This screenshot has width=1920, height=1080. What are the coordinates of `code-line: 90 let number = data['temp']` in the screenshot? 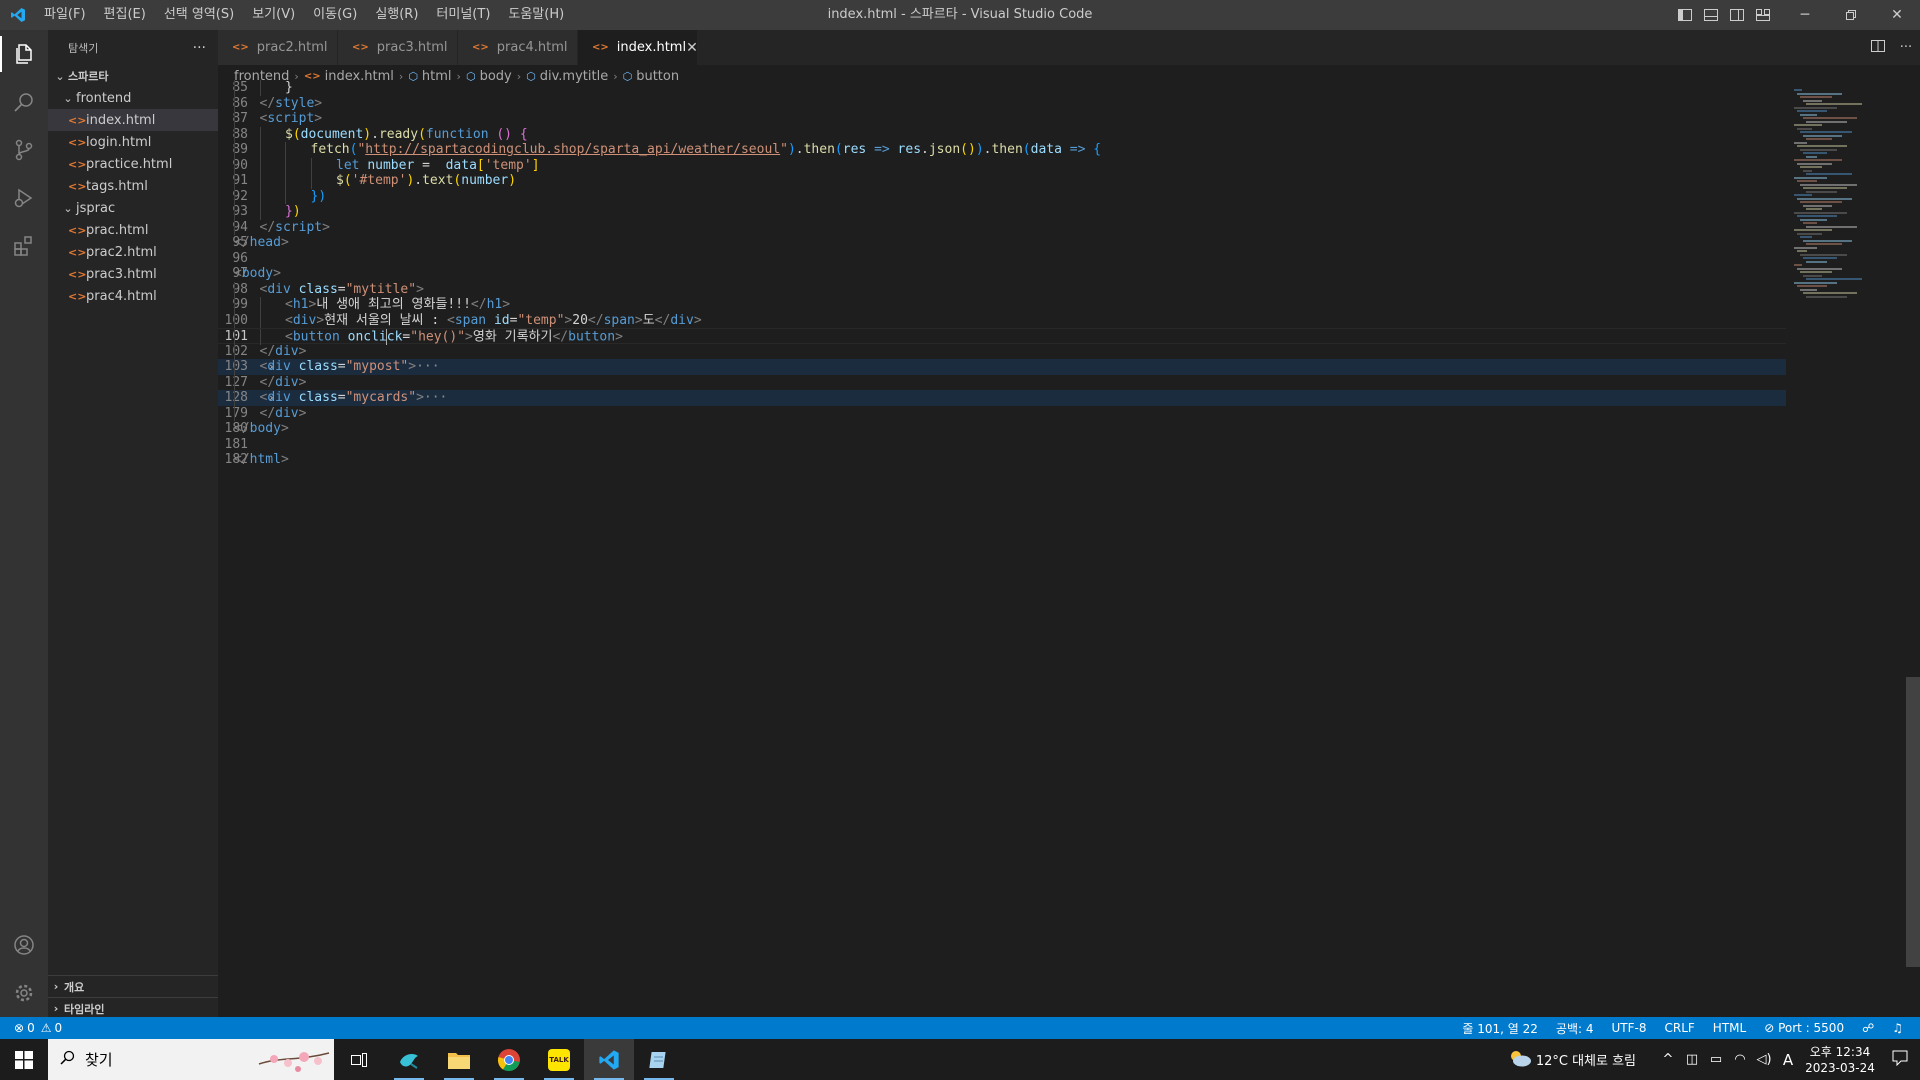 It's located at (1002, 165).